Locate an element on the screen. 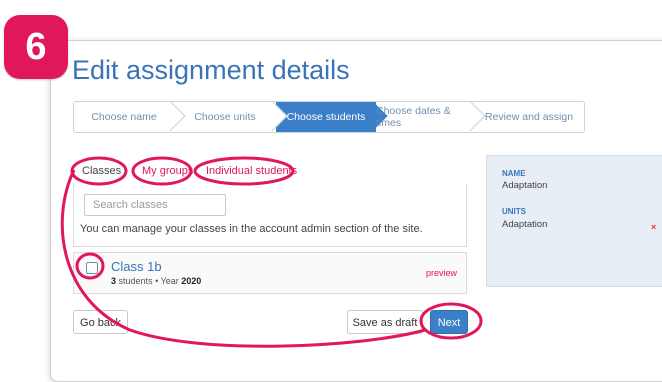 The height and width of the screenshot is (382, 662). step-review-assign: Review and assign is located at coordinates (529, 117).